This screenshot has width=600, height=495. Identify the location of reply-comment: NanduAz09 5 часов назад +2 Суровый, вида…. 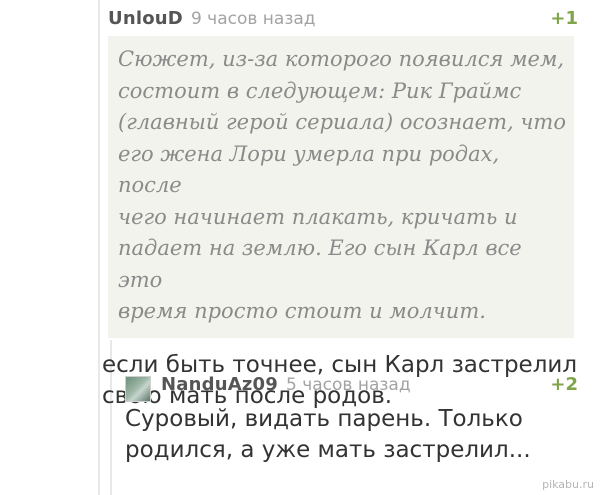
(351, 417).